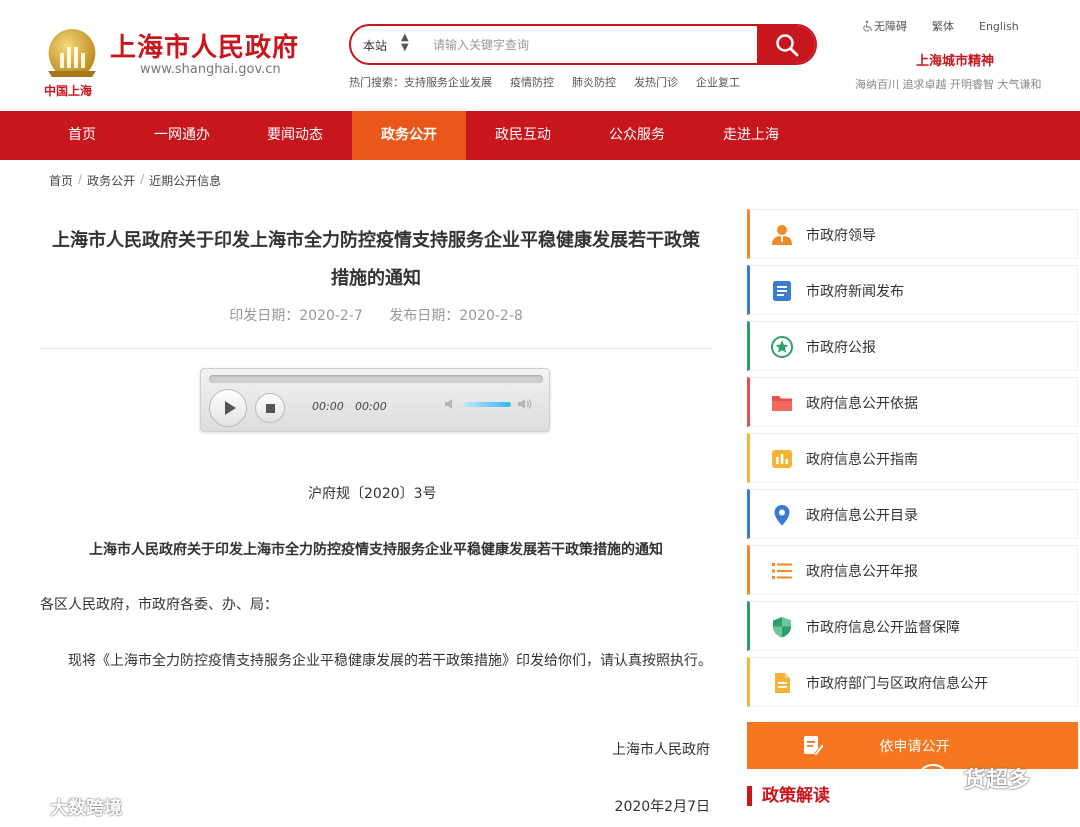 This screenshot has height=827, width=1080. I want to click on folder-icon, so click(782, 403).